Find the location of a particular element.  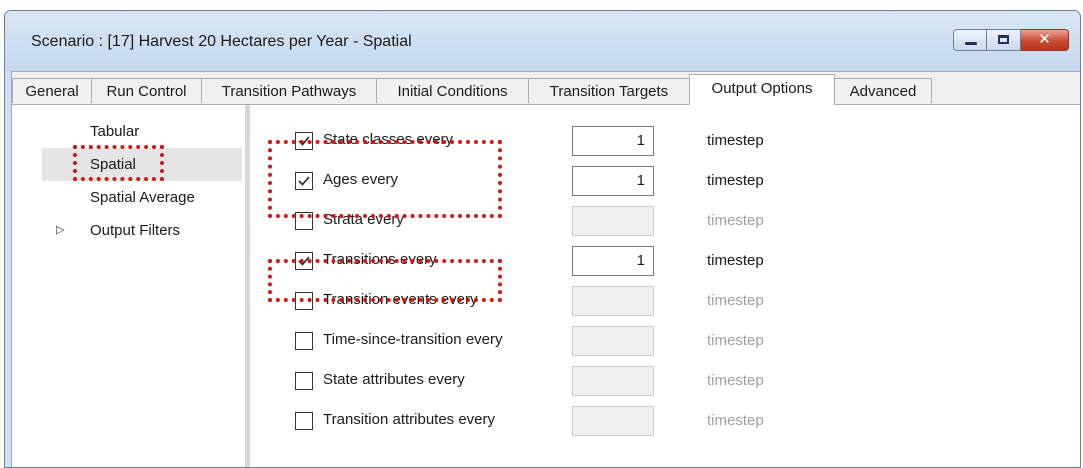

tab-advanced: Advanced is located at coordinates (883, 90).